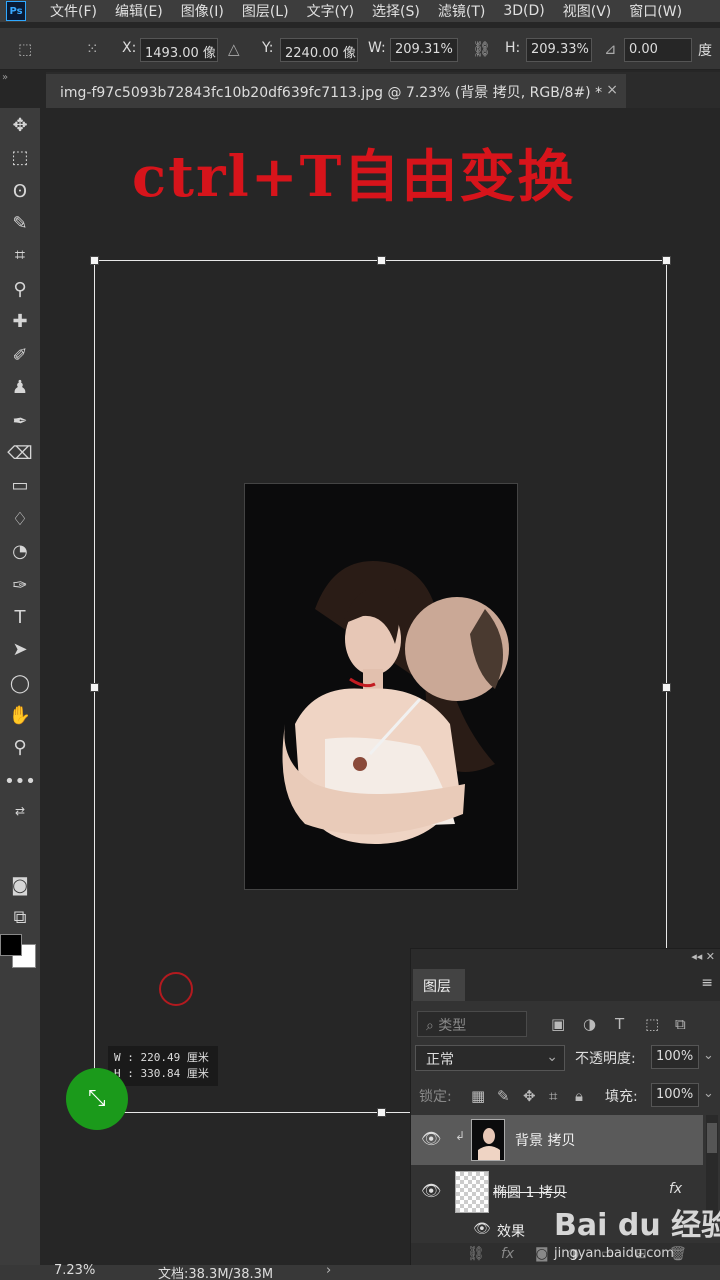  What do you see at coordinates (11, 945) in the screenshot?
I see `foreground-color-swatch` at bounding box center [11, 945].